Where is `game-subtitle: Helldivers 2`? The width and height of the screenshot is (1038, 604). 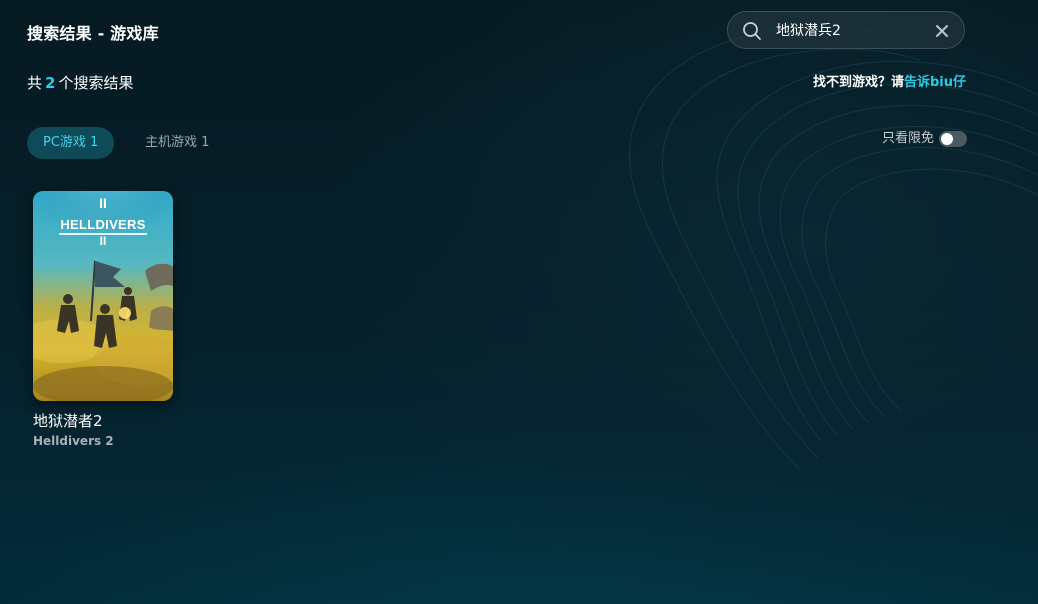 game-subtitle: Helldivers 2 is located at coordinates (73, 441).